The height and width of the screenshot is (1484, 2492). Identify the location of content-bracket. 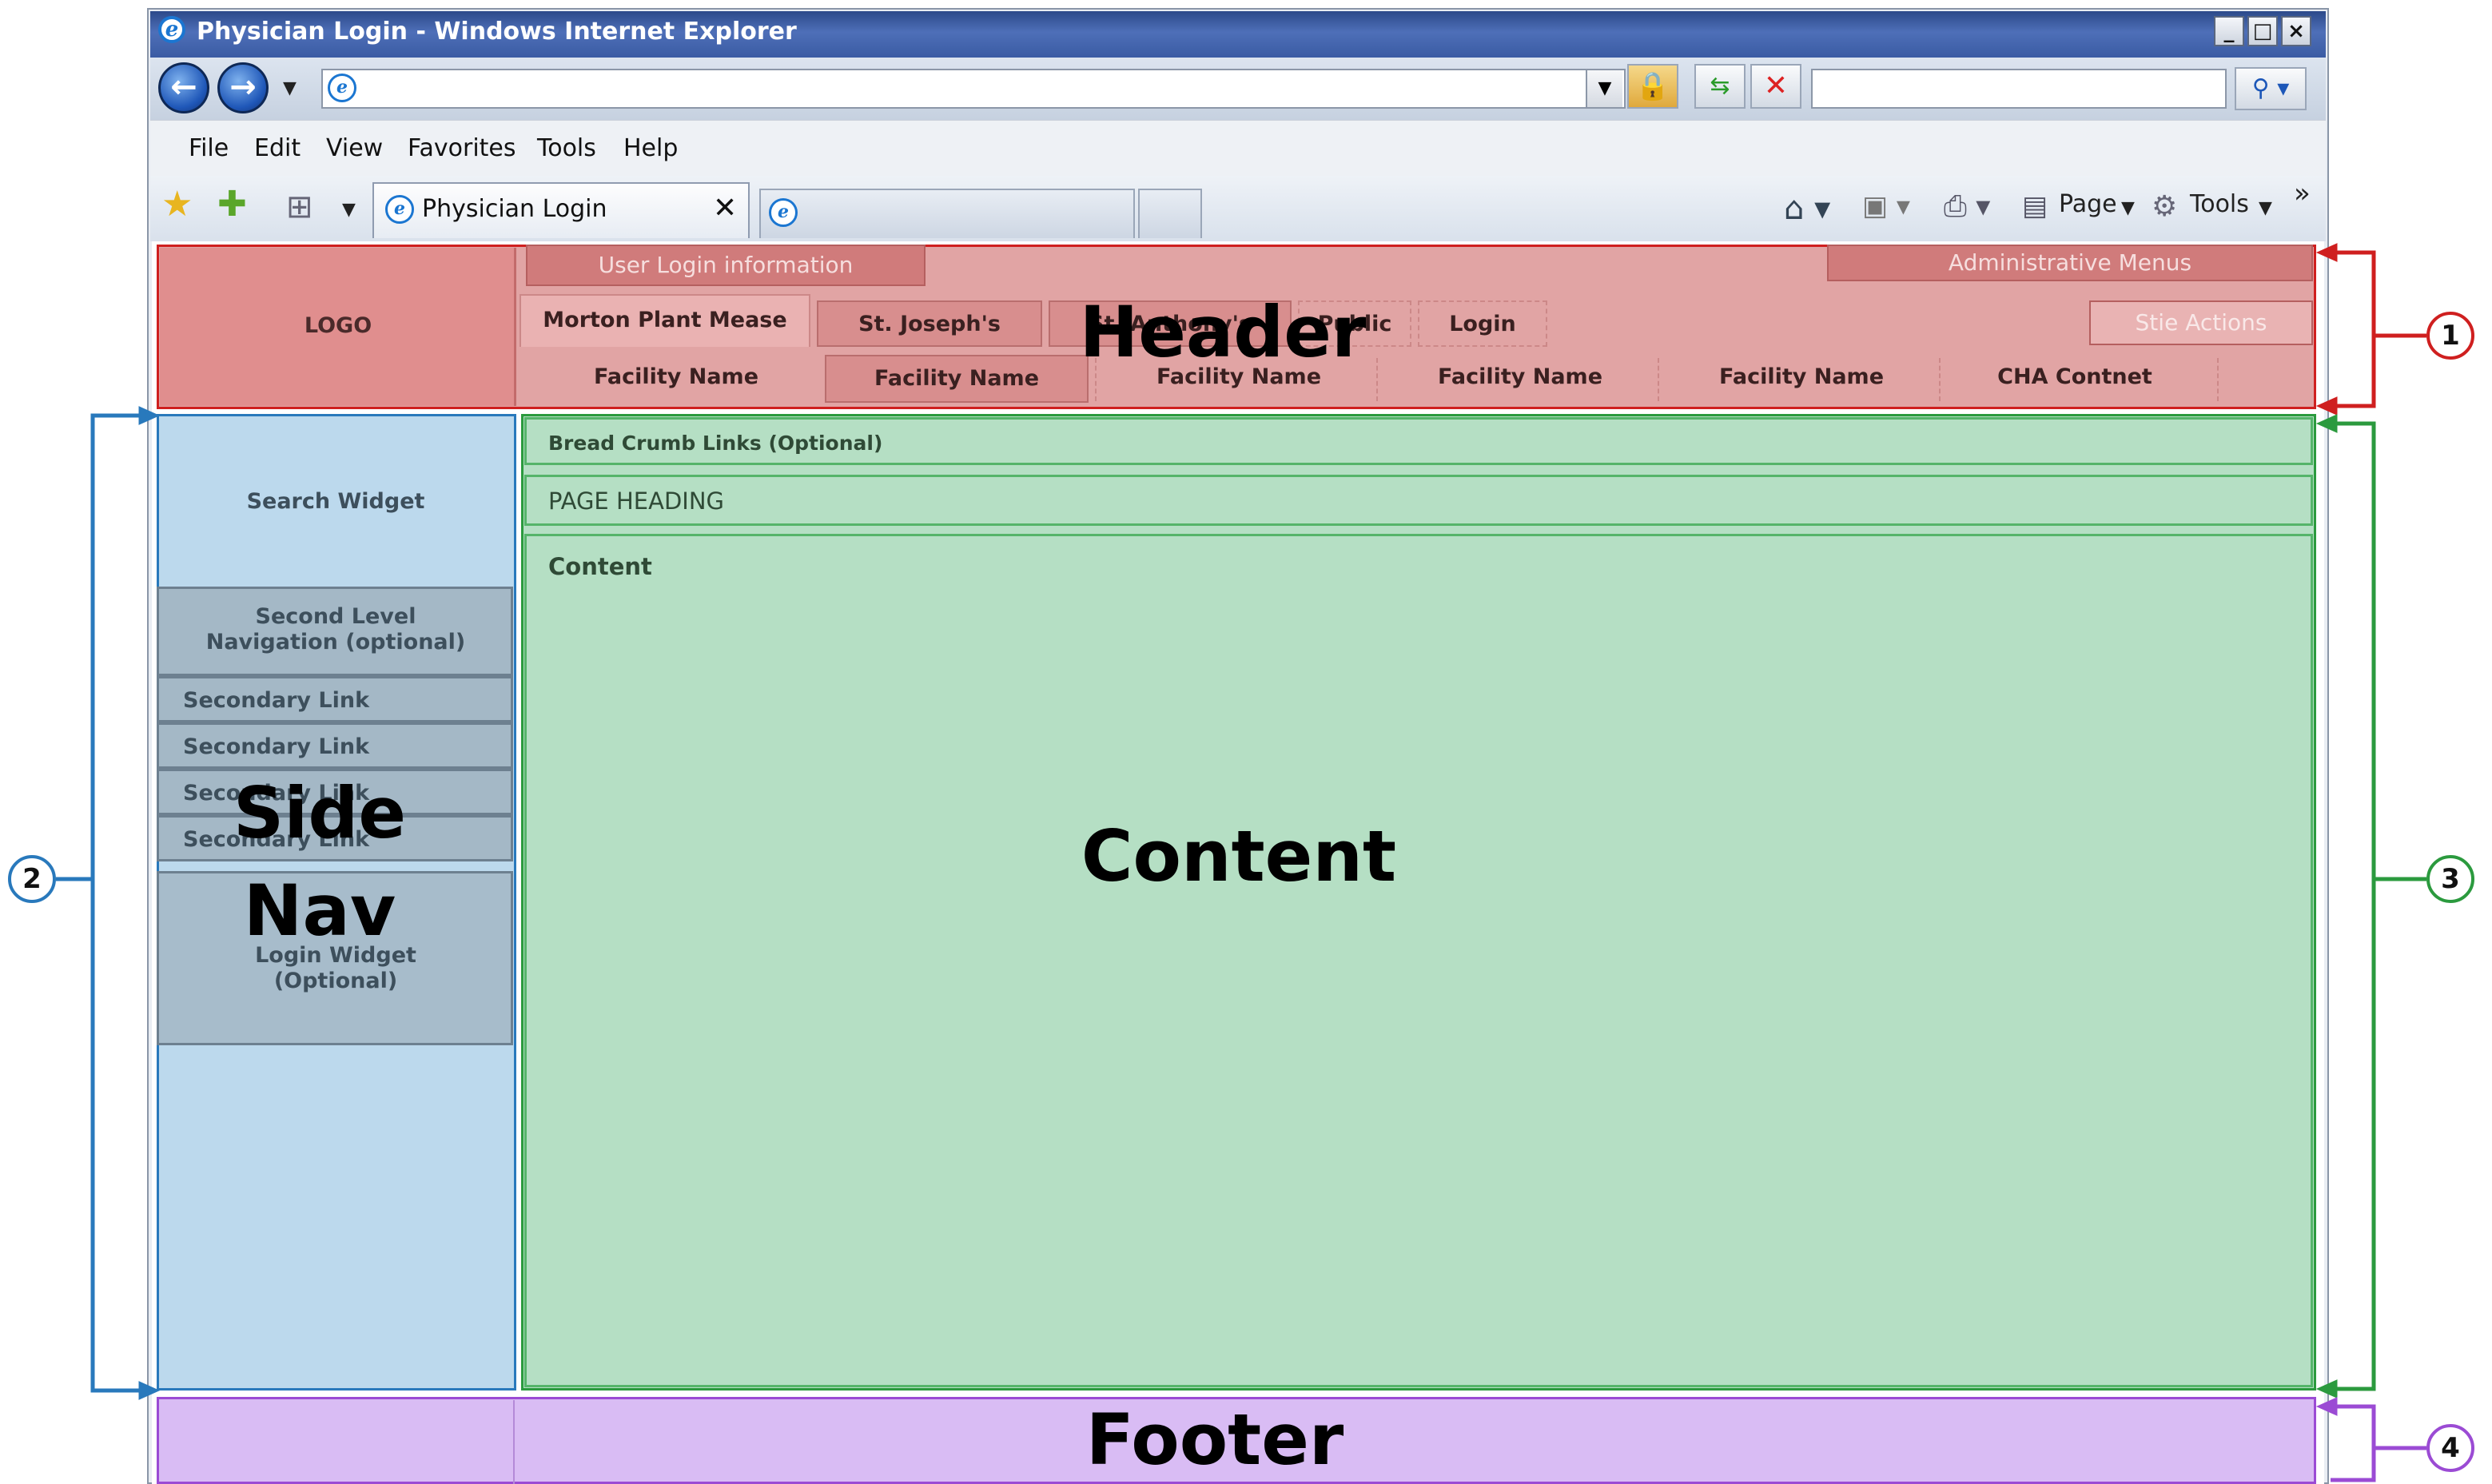
(2370, 906).